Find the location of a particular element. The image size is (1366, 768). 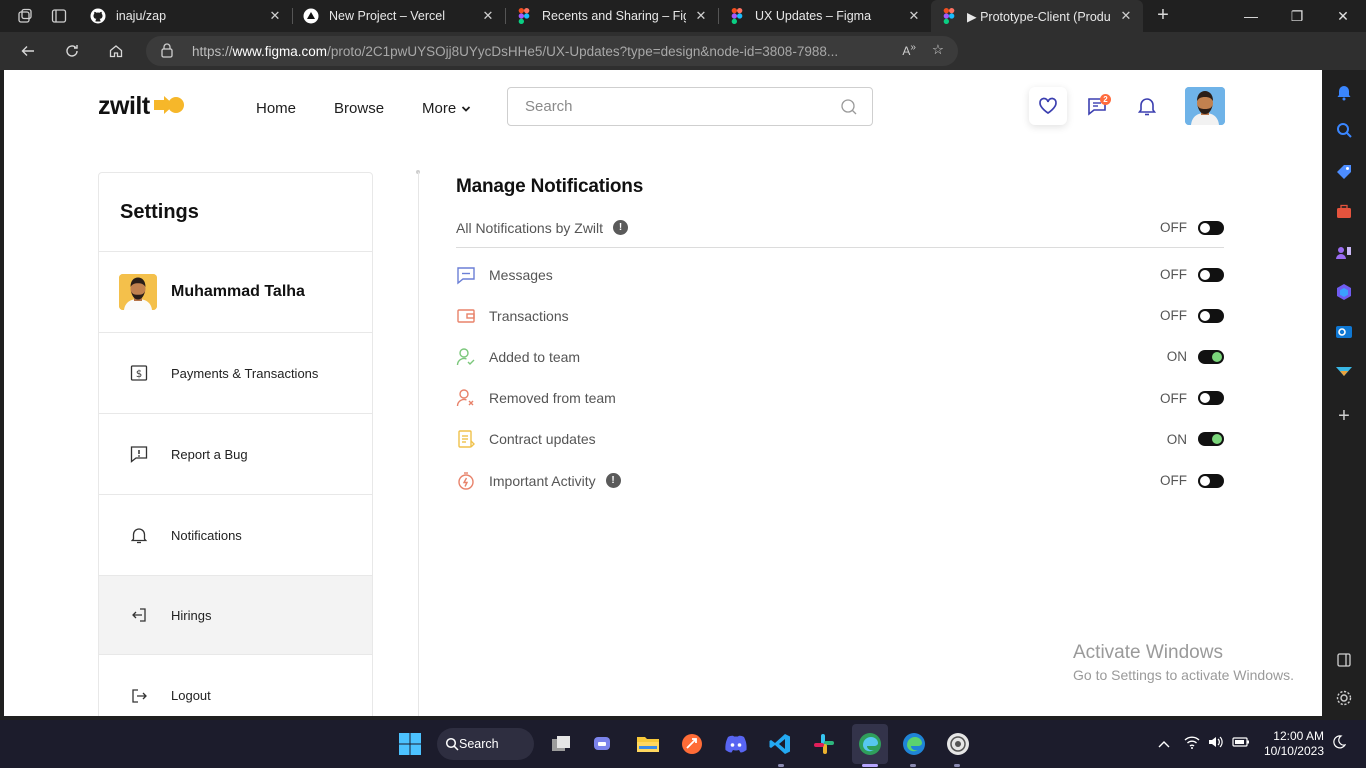

nav-more: More is located at coordinates (446, 108).